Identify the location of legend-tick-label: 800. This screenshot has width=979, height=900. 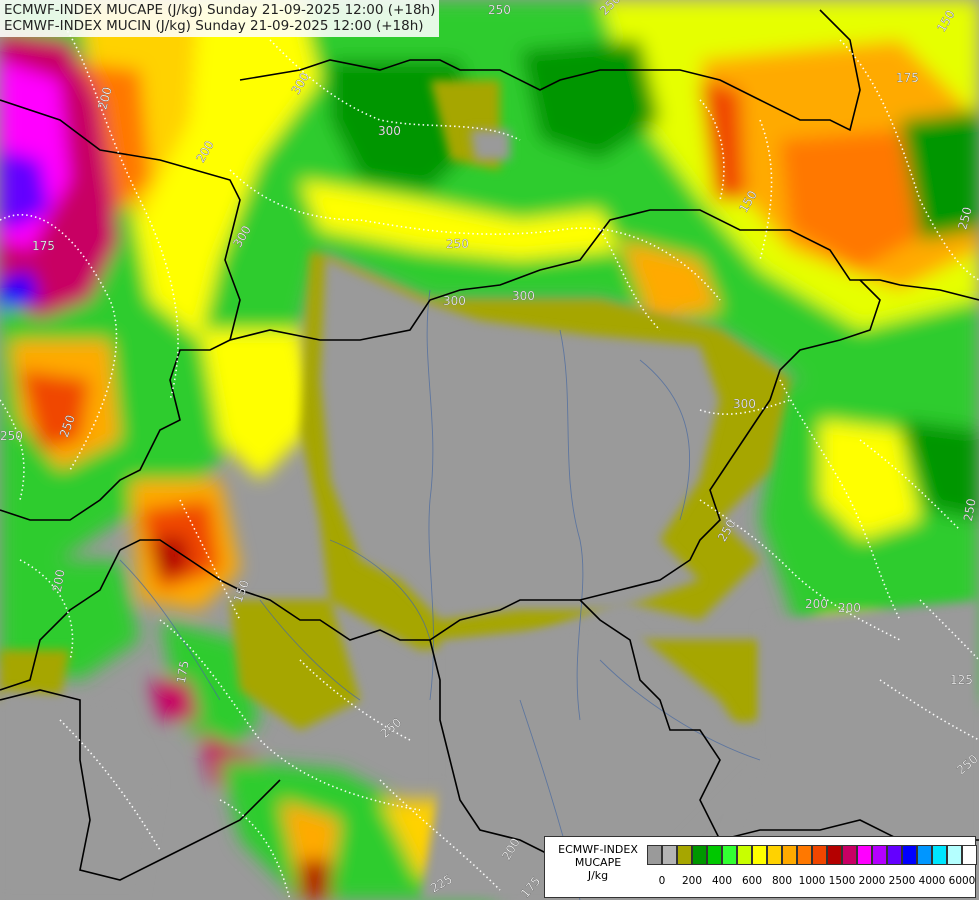
(782, 881).